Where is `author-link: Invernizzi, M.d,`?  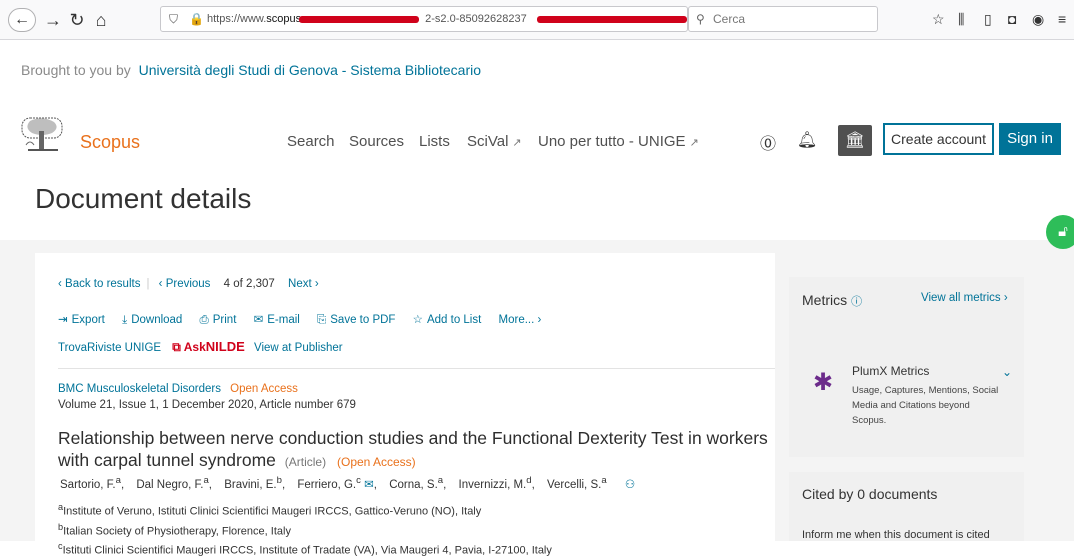 author-link: Invernizzi, M.d, is located at coordinates (496, 483).